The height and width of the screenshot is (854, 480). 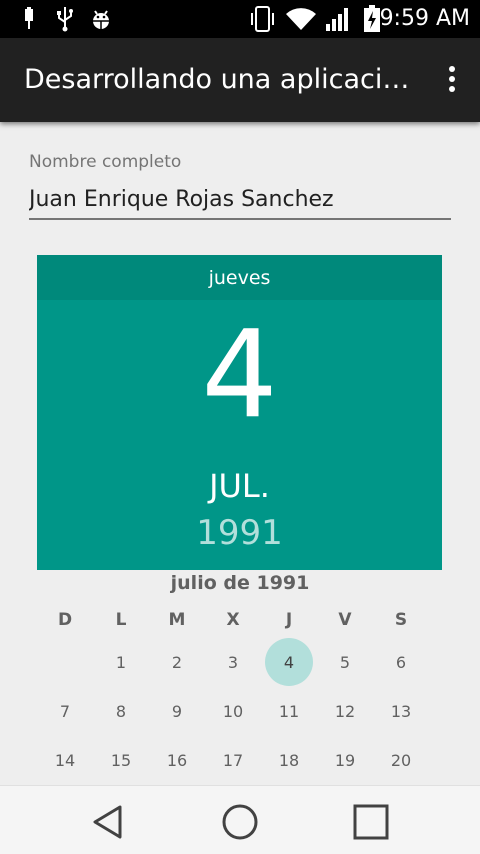 I want to click on calendar-day: 2, so click(x=177, y=662).